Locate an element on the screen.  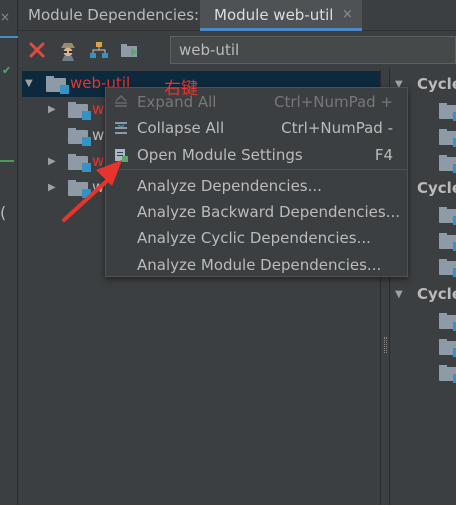
close-icon: × is located at coordinates (5, 17).